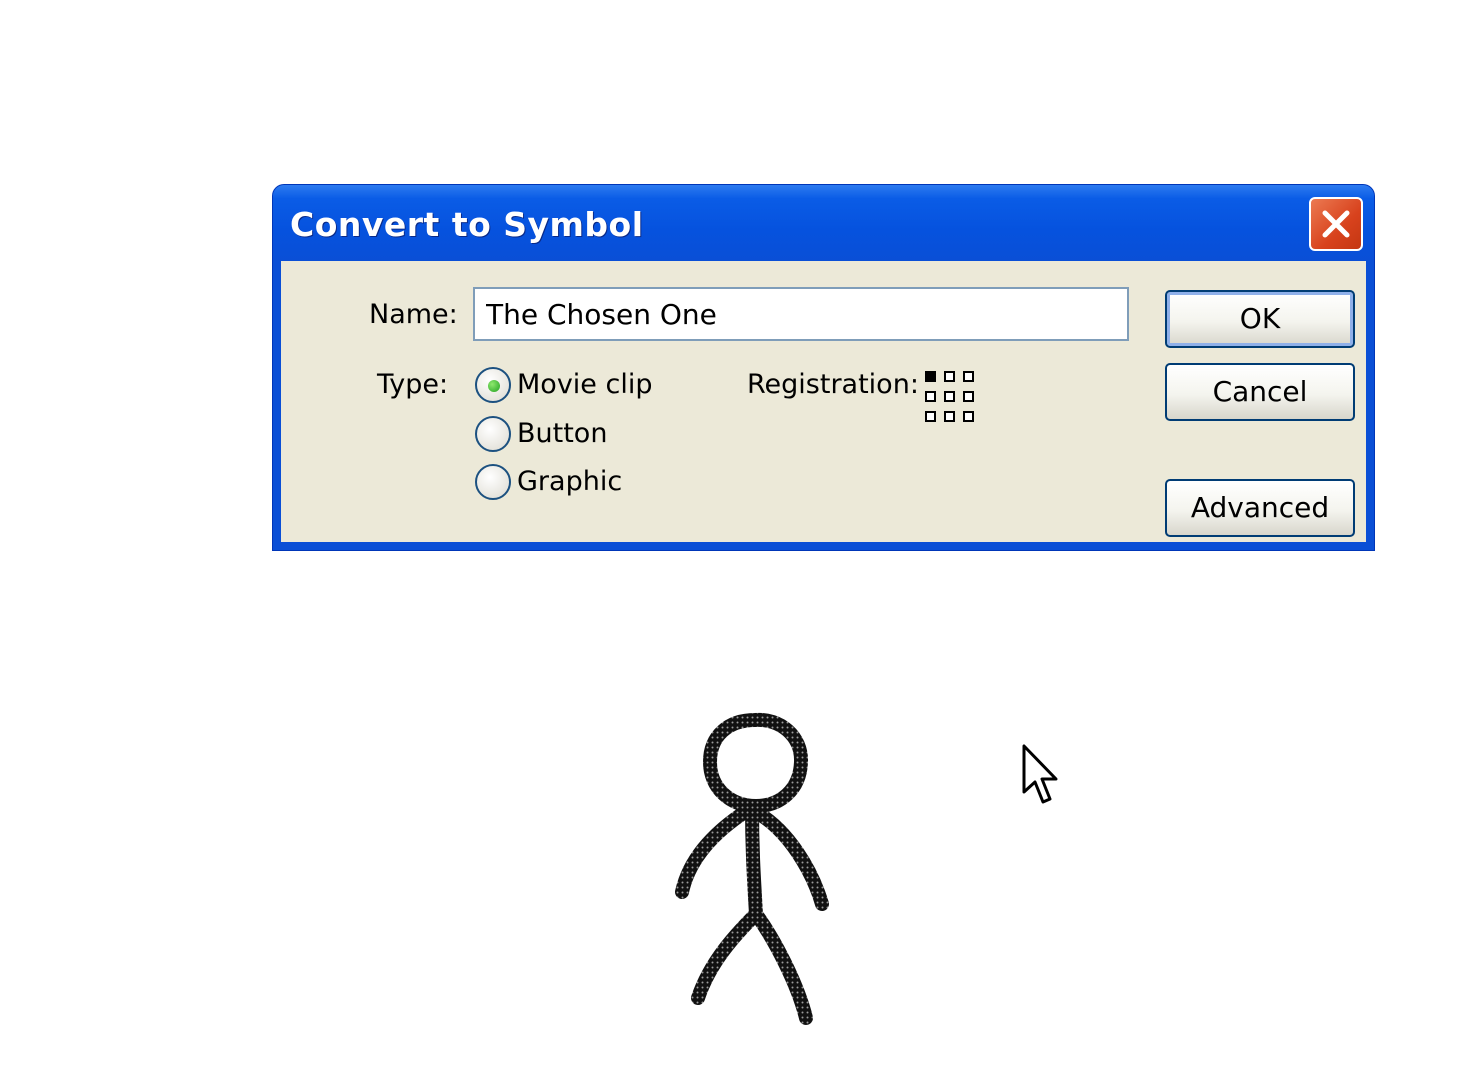  Describe the element at coordinates (949, 416) in the screenshot. I see `registration-point-bottom-center` at that location.